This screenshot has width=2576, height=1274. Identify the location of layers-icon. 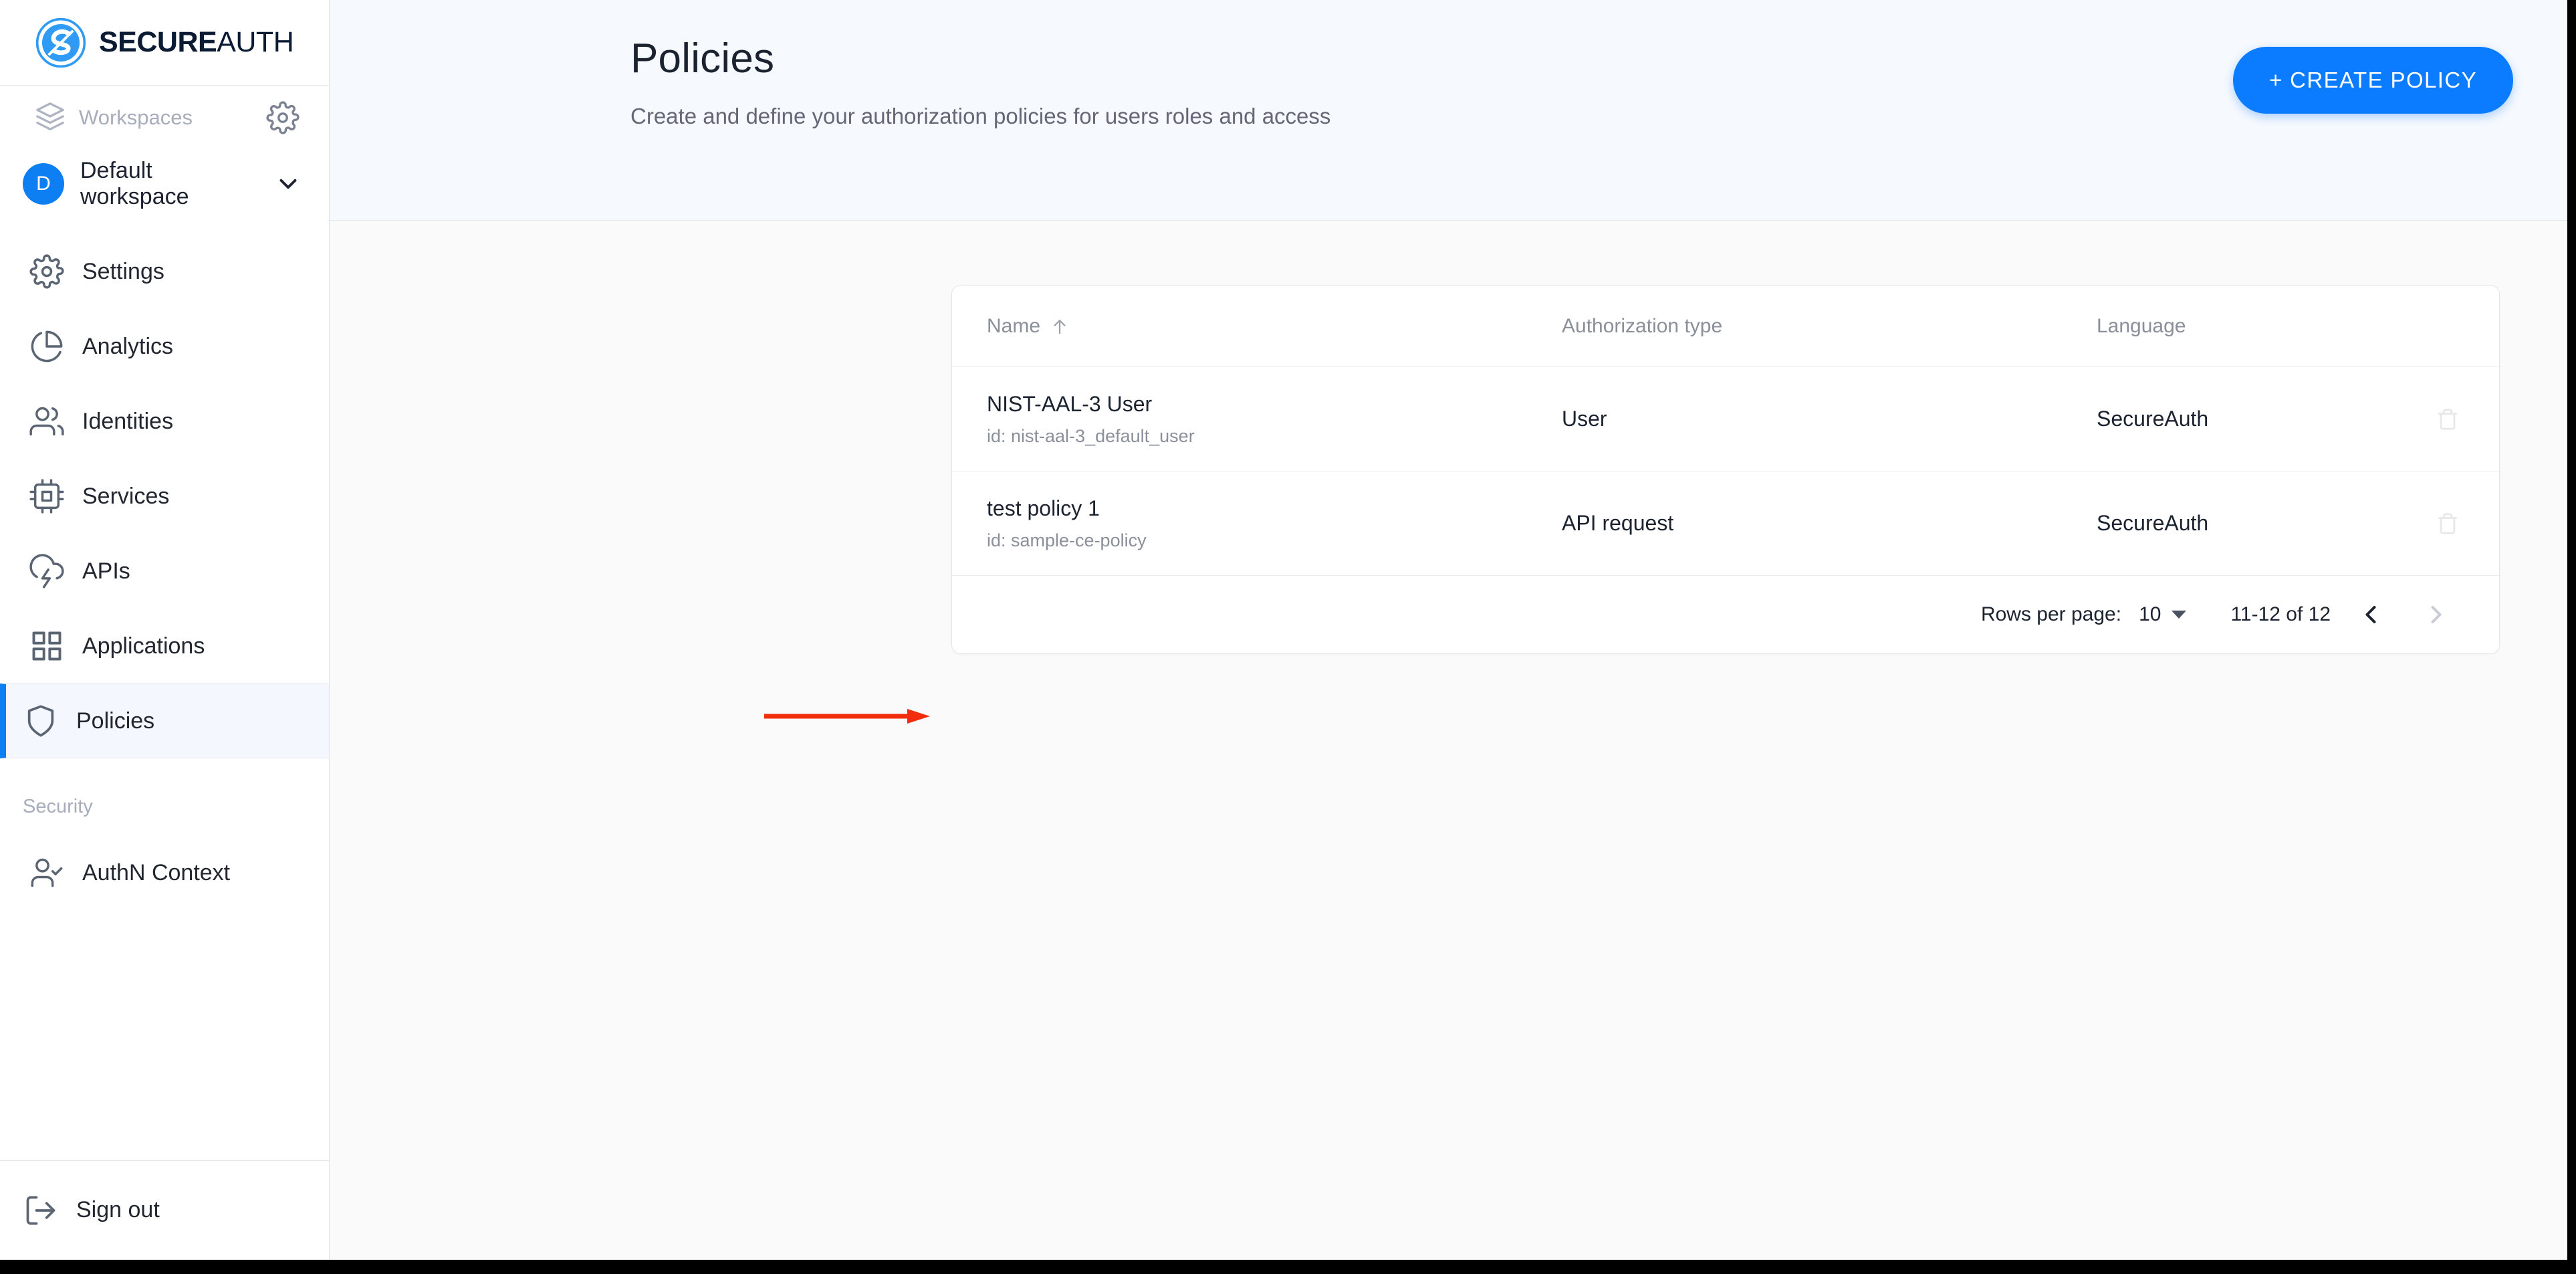
(50, 118).